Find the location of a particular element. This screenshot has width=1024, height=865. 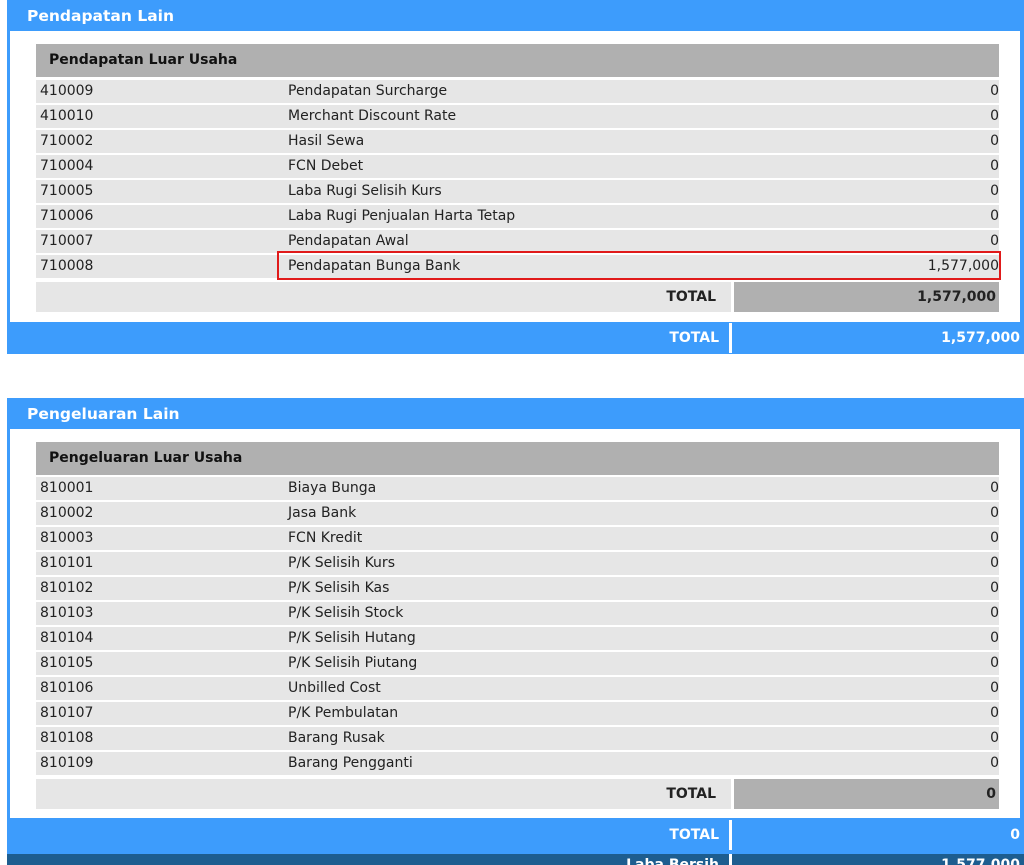

account-code: 710002 is located at coordinates (67, 141).